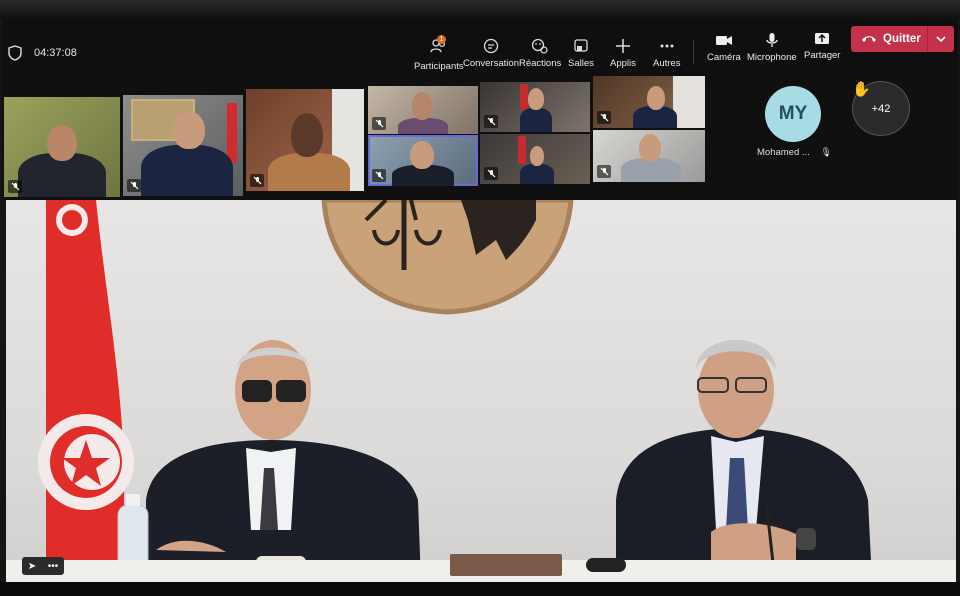 The width and height of the screenshot is (960, 596). What do you see at coordinates (826, 152) in the screenshot?
I see `muted-mic-icon: 🎙︎` at bounding box center [826, 152].